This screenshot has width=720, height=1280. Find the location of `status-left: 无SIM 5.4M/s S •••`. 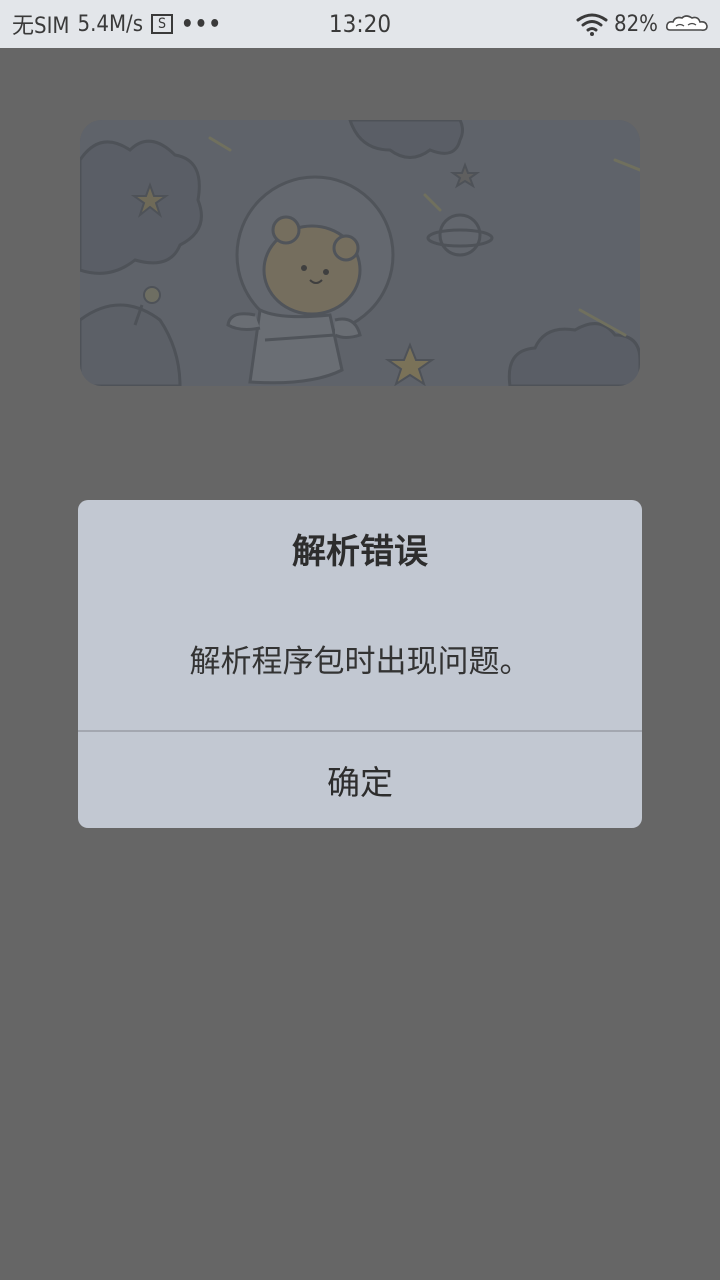

status-left: 无SIM 5.4M/s S ••• is located at coordinates (117, 24).